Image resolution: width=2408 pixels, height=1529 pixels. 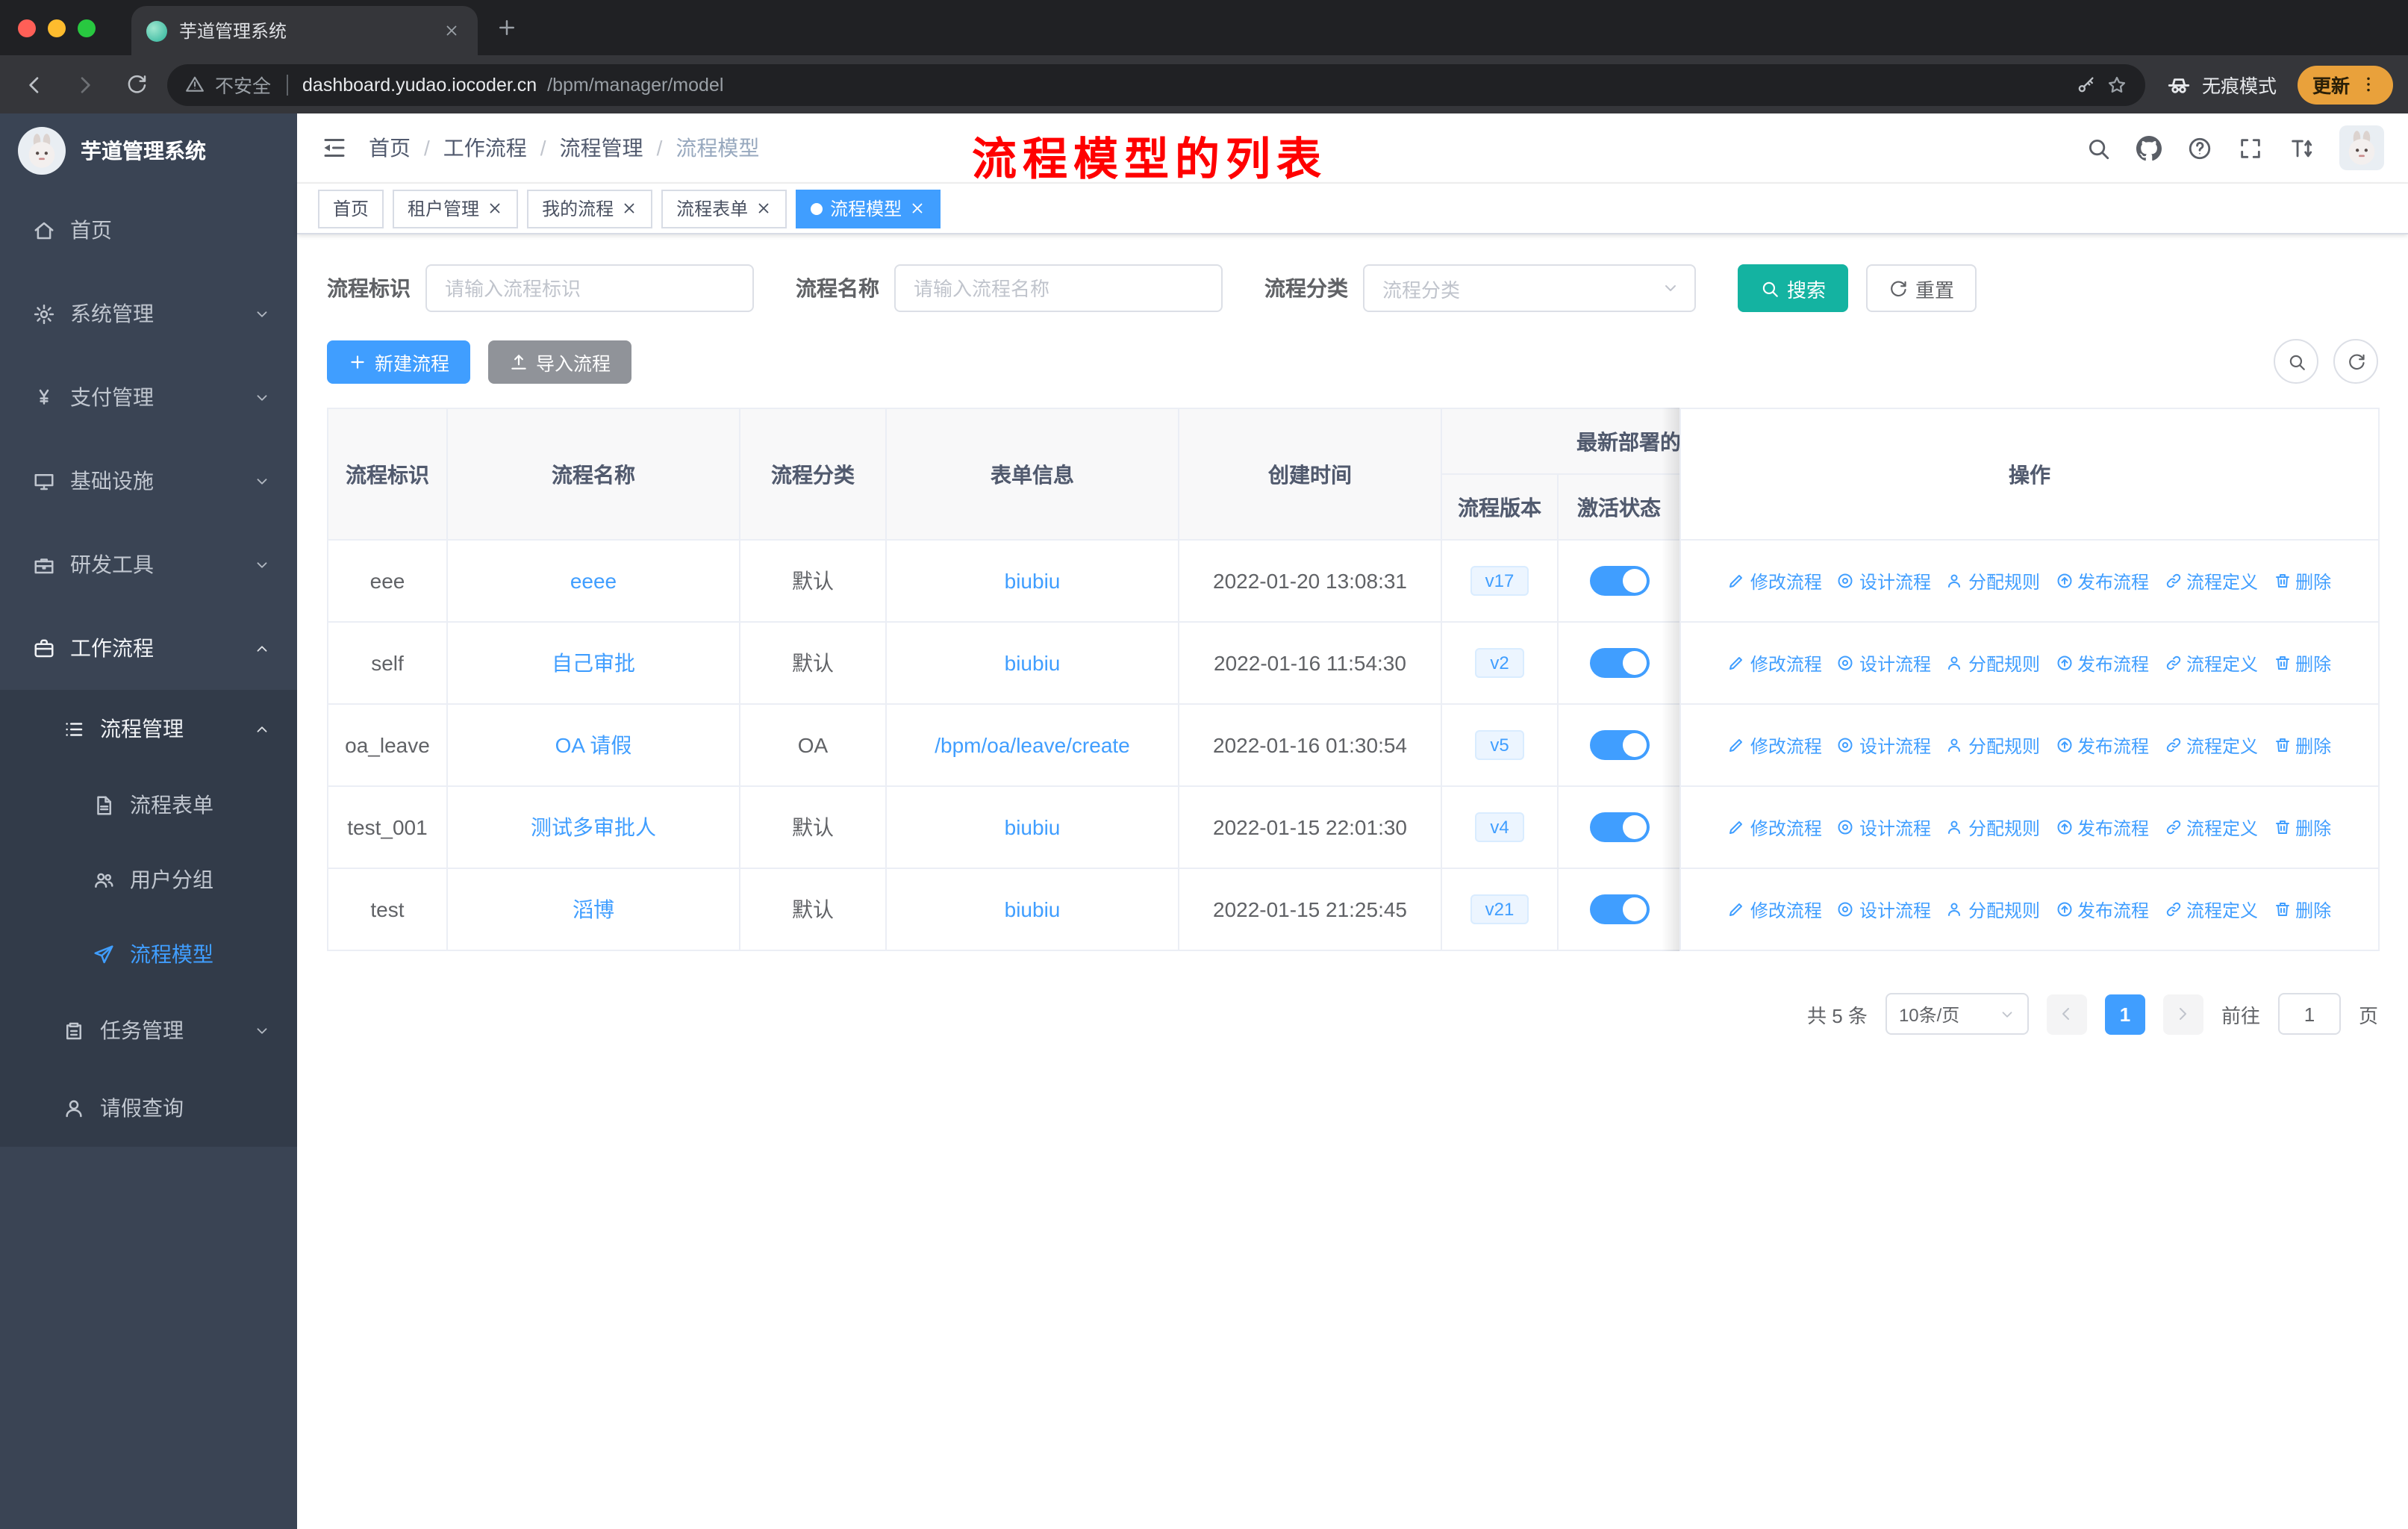 I want to click on search-button: 搜索, so click(x=1793, y=288).